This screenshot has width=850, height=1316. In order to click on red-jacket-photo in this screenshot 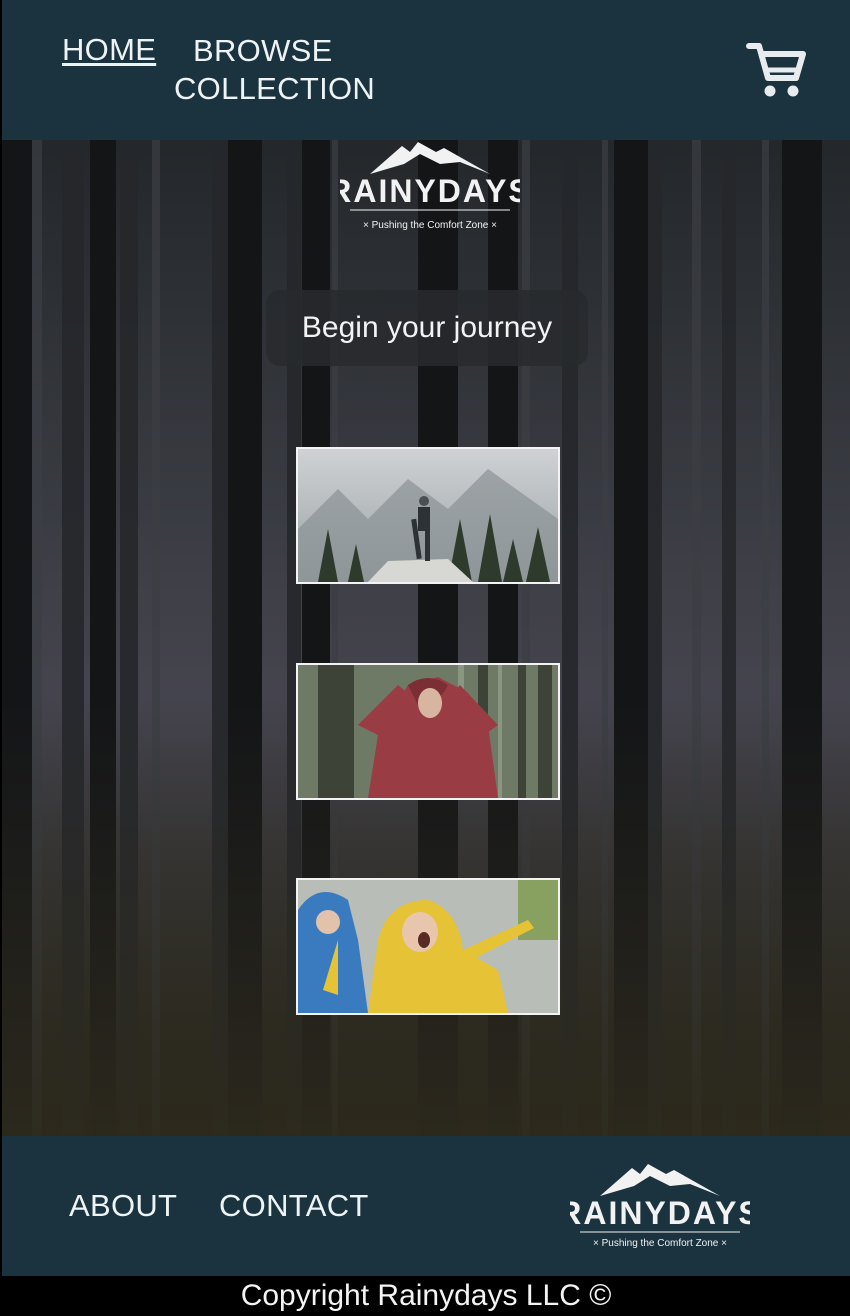, I will do `click(428, 731)`.